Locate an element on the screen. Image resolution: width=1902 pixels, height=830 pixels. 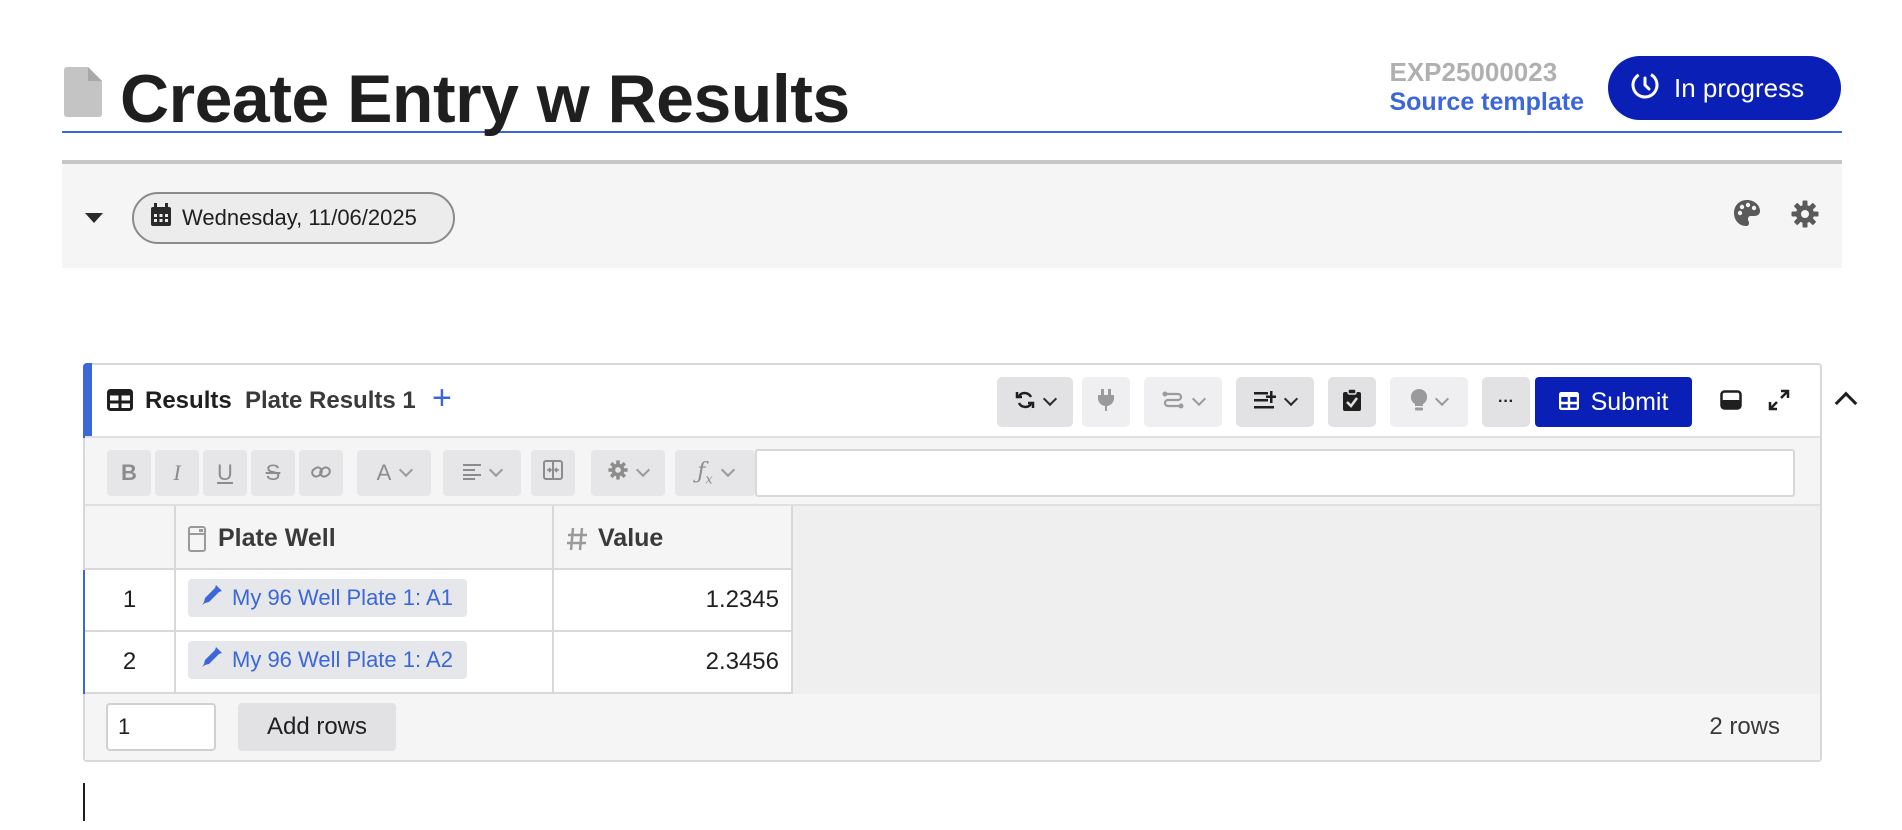
workflow-dropdown-button is located at coordinates (1183, 402).